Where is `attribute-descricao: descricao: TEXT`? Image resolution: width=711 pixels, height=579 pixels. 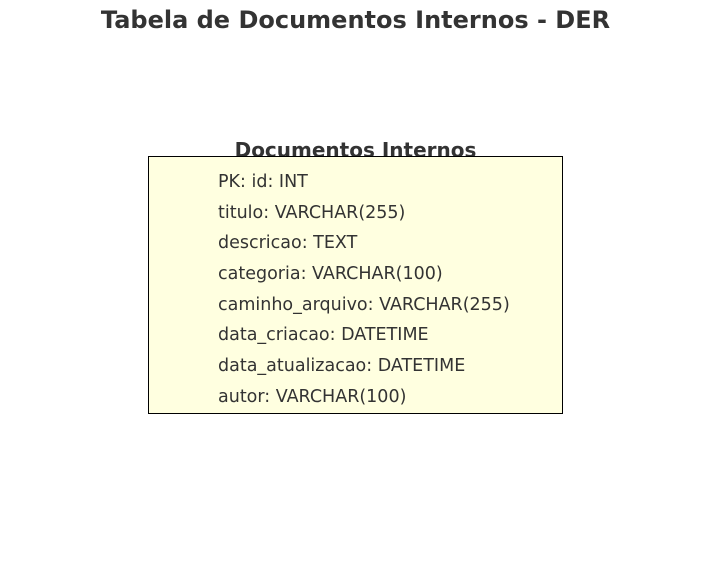 attribute-descricao: descricao: TEXT is located at coordinates (288, 243).